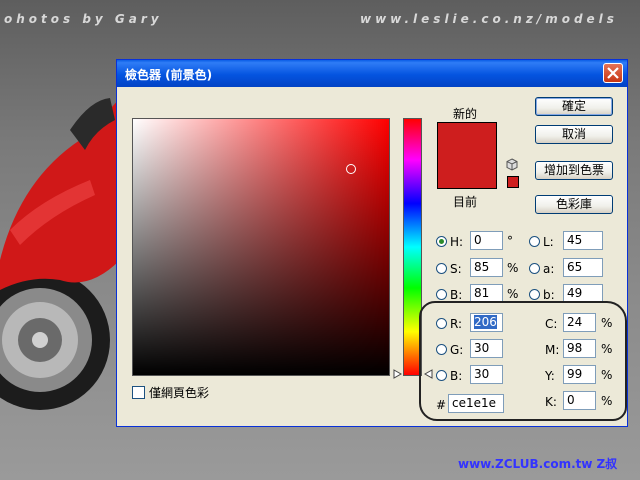 This screenshot has height=480, width=640. Describe the element at coordinates (512, 164) in the screenshot. I see `web-safe-cube-icon` at that location.